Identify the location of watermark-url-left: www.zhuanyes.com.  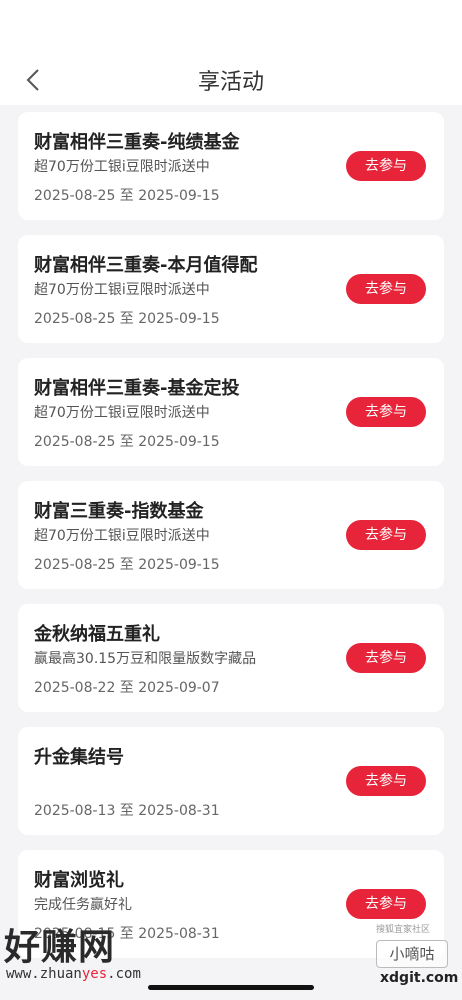
(73, 974).